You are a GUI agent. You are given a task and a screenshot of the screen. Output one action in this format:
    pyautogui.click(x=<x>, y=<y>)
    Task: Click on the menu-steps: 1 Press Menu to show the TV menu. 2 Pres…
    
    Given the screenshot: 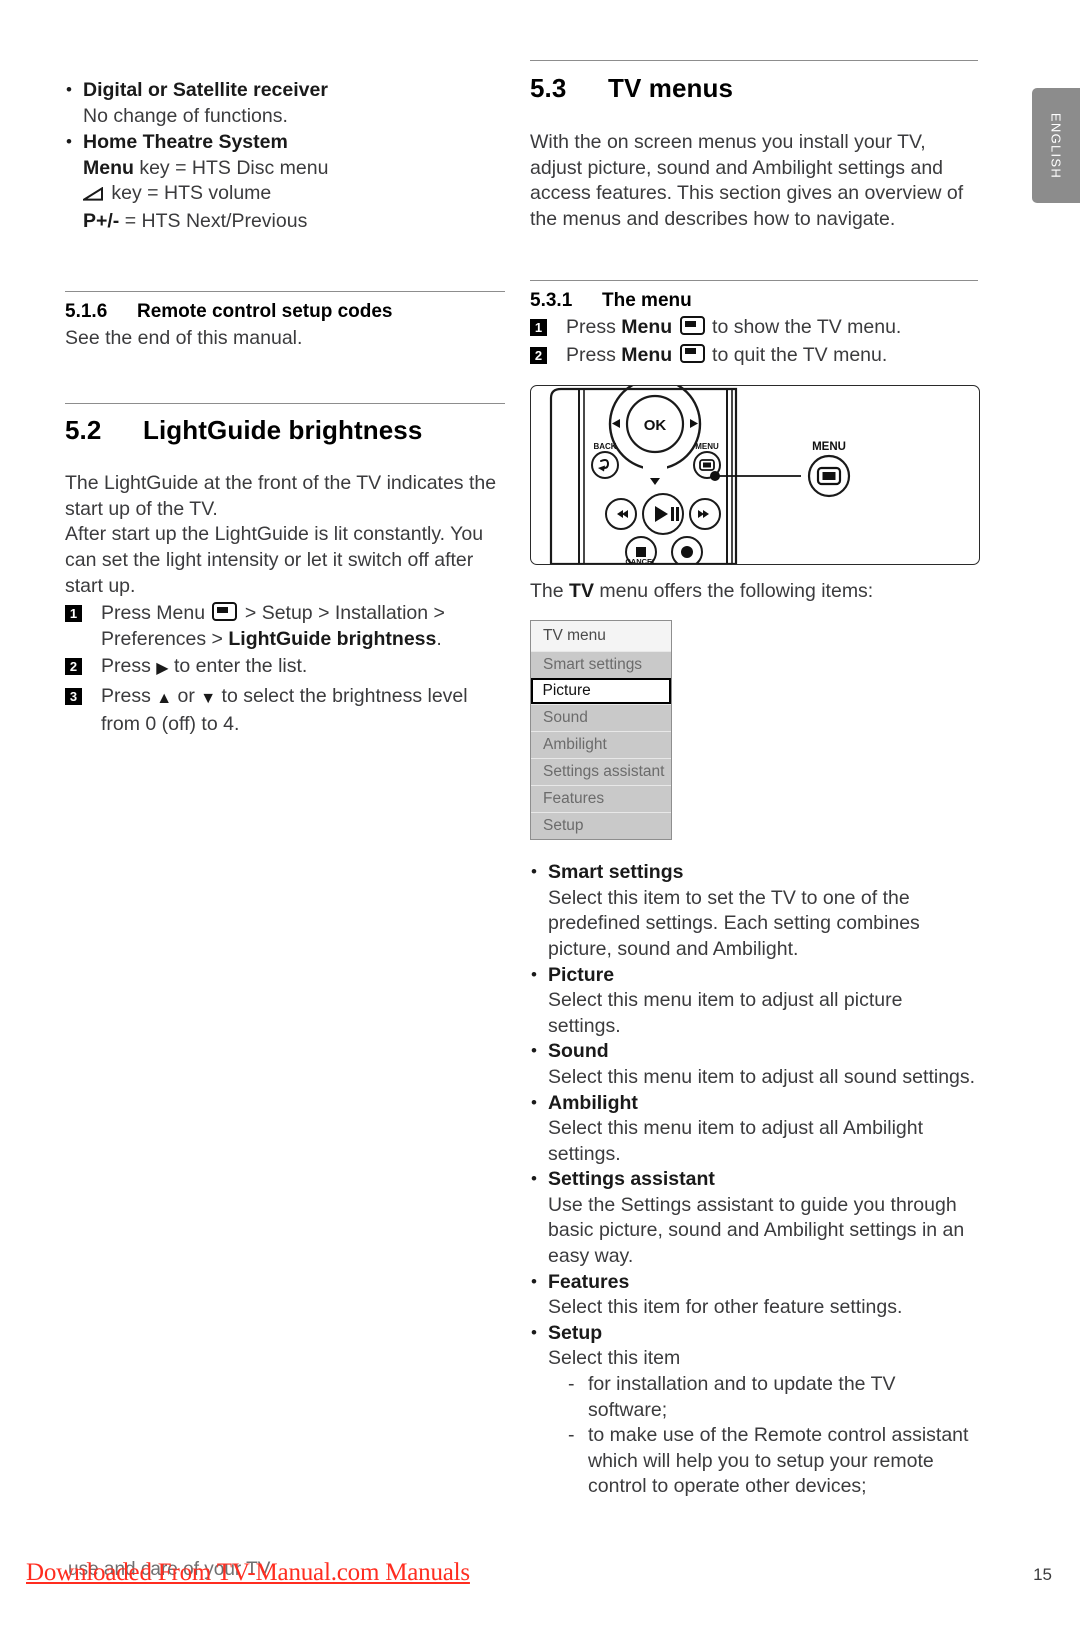 What is the action you would take?
    pyautogui.click(x=754, y=341)
    